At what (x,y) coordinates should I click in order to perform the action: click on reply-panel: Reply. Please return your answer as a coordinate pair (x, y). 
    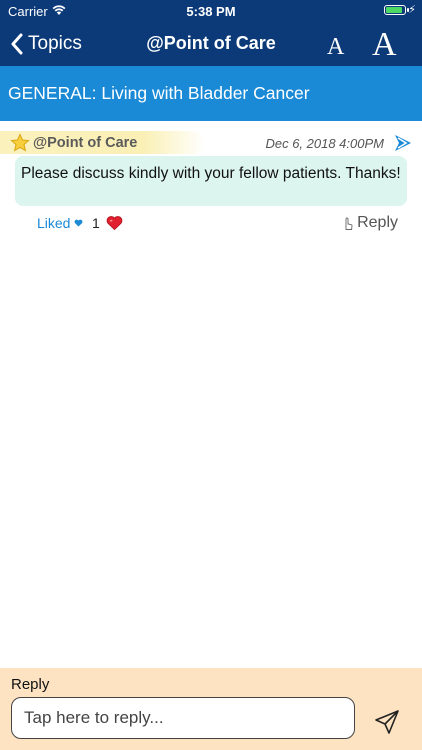
    Looking at the image, I should click on (211, 709).